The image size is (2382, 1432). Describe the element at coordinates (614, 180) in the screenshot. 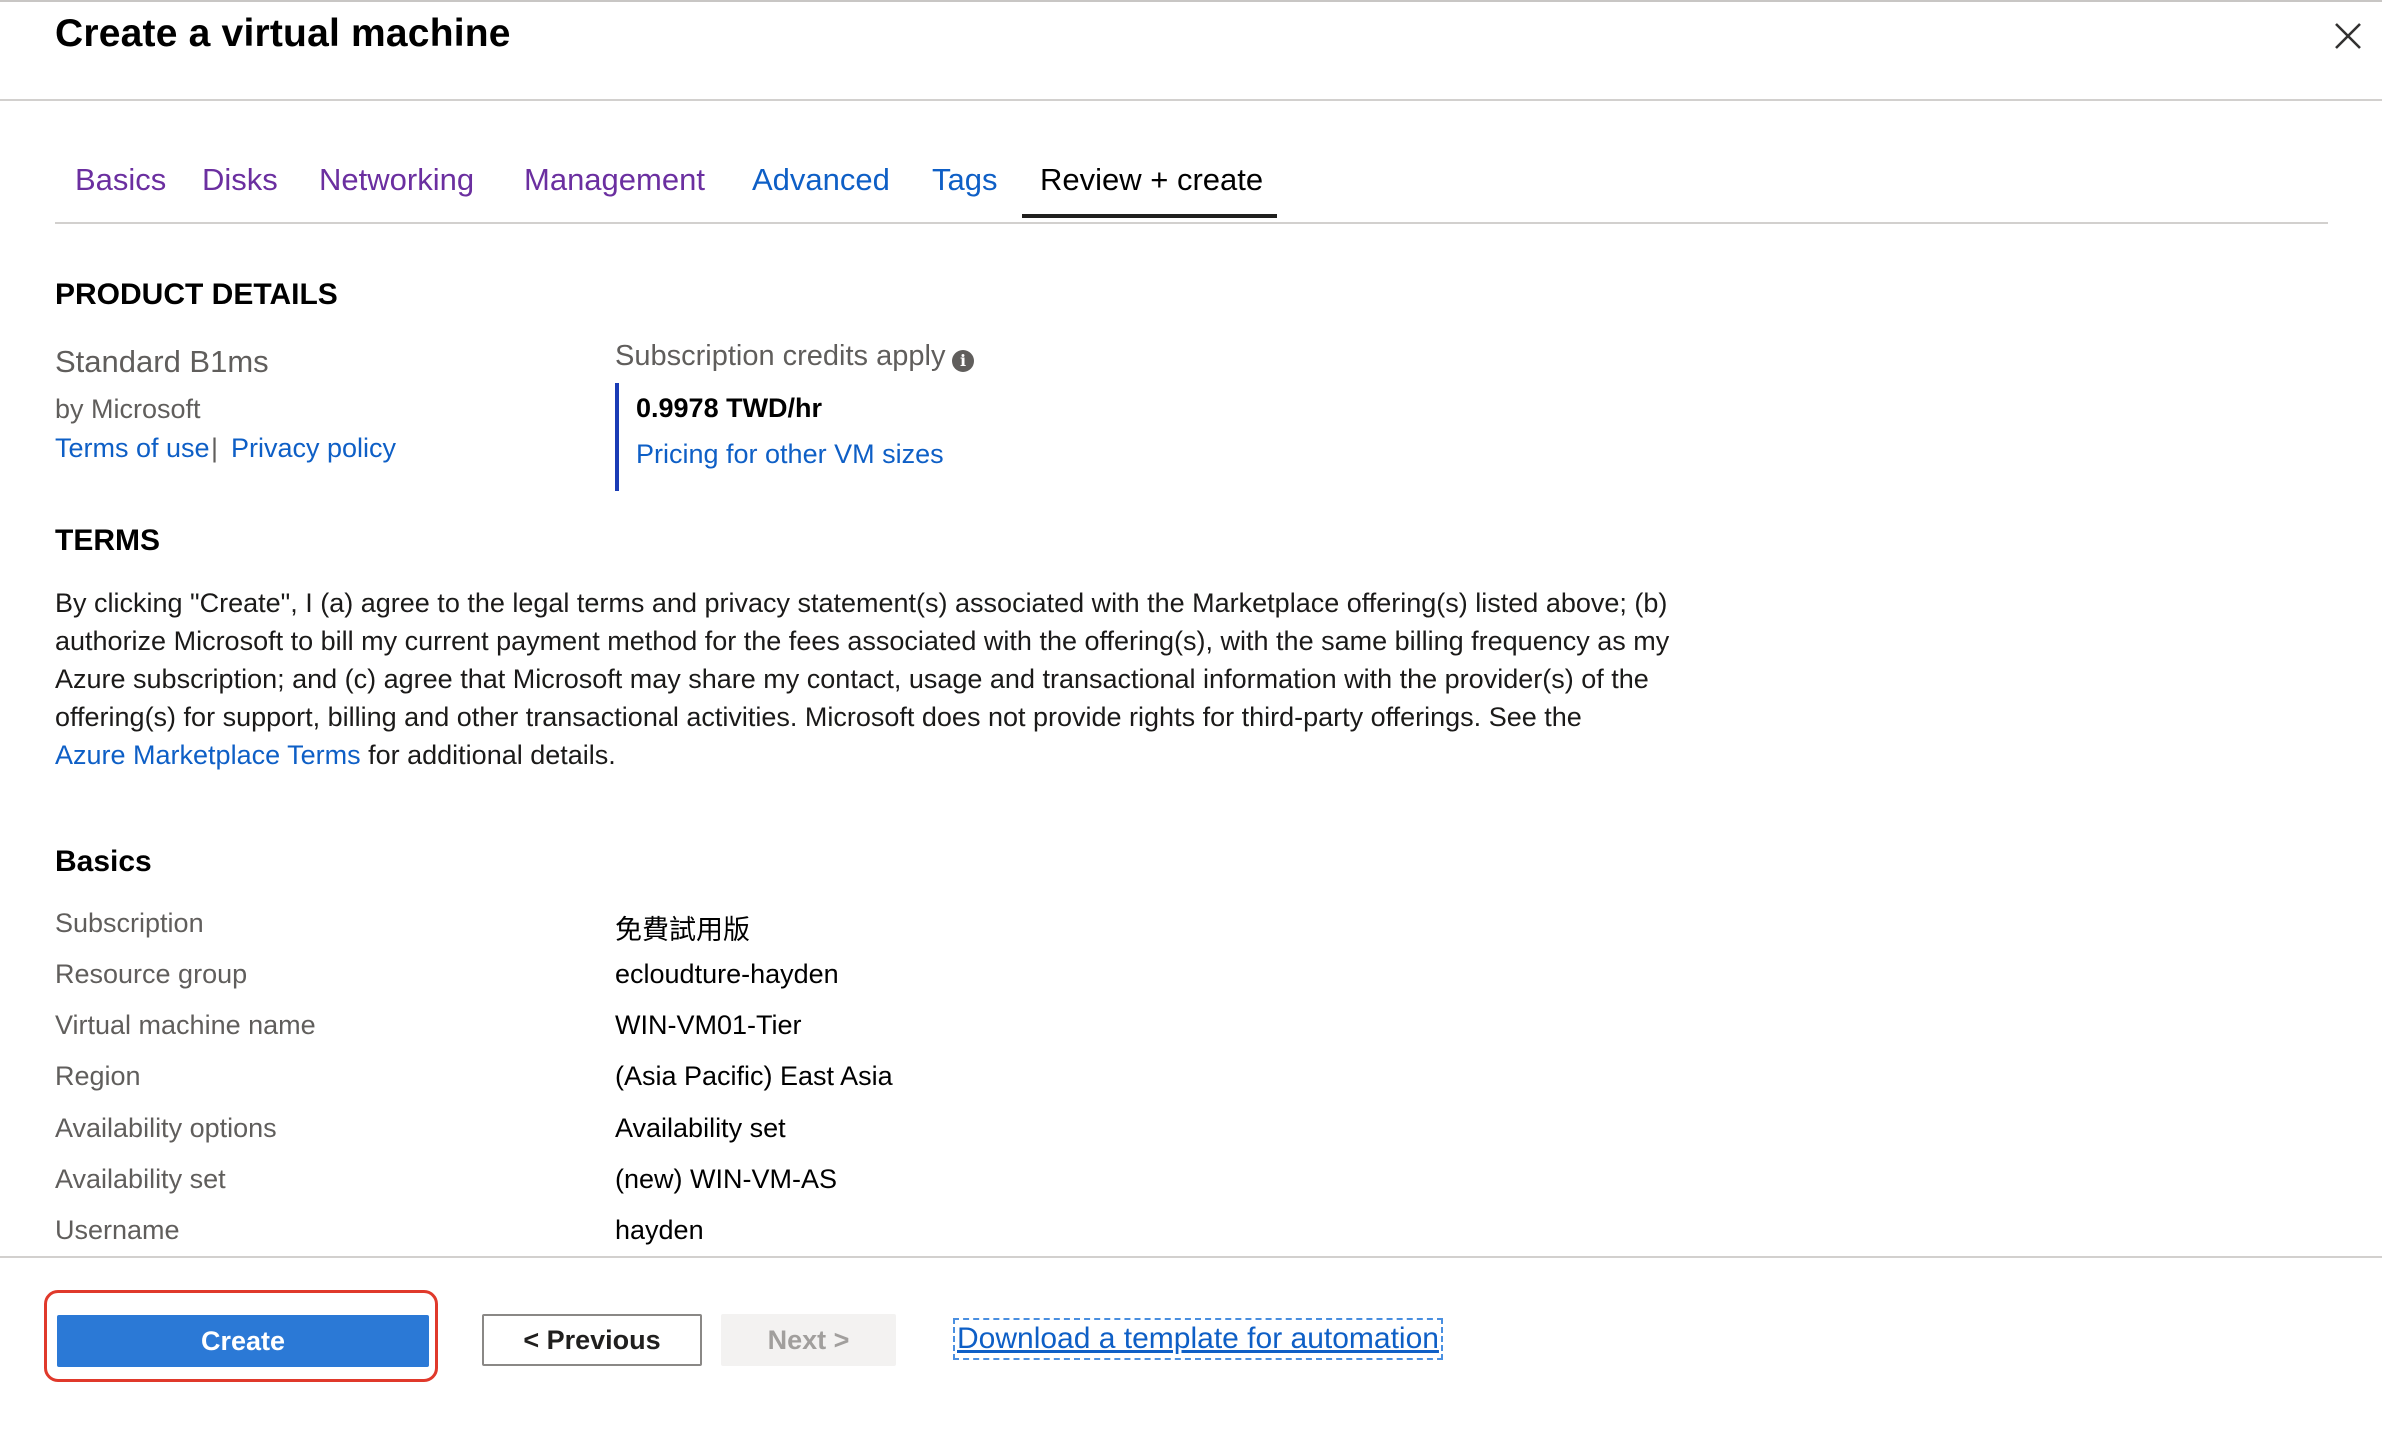

I see `tab-management: Management` at that location.